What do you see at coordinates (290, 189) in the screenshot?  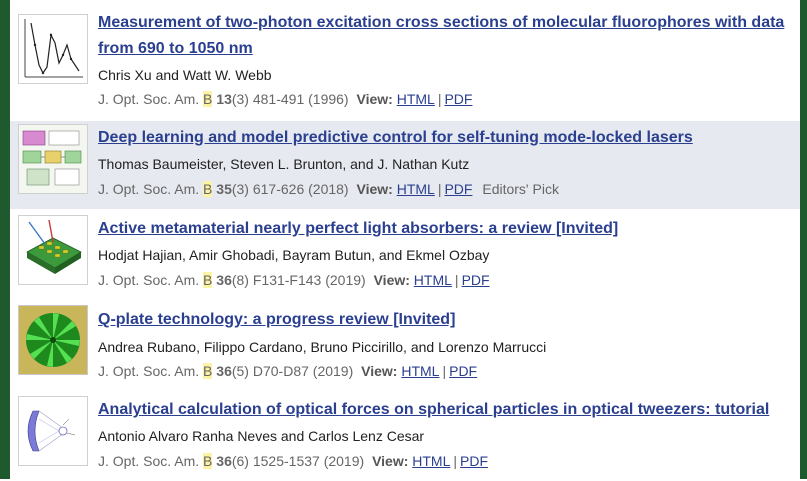 I see `issue-pages-year: (3) 617-626 (2018)` at bounding box center [290, 189].